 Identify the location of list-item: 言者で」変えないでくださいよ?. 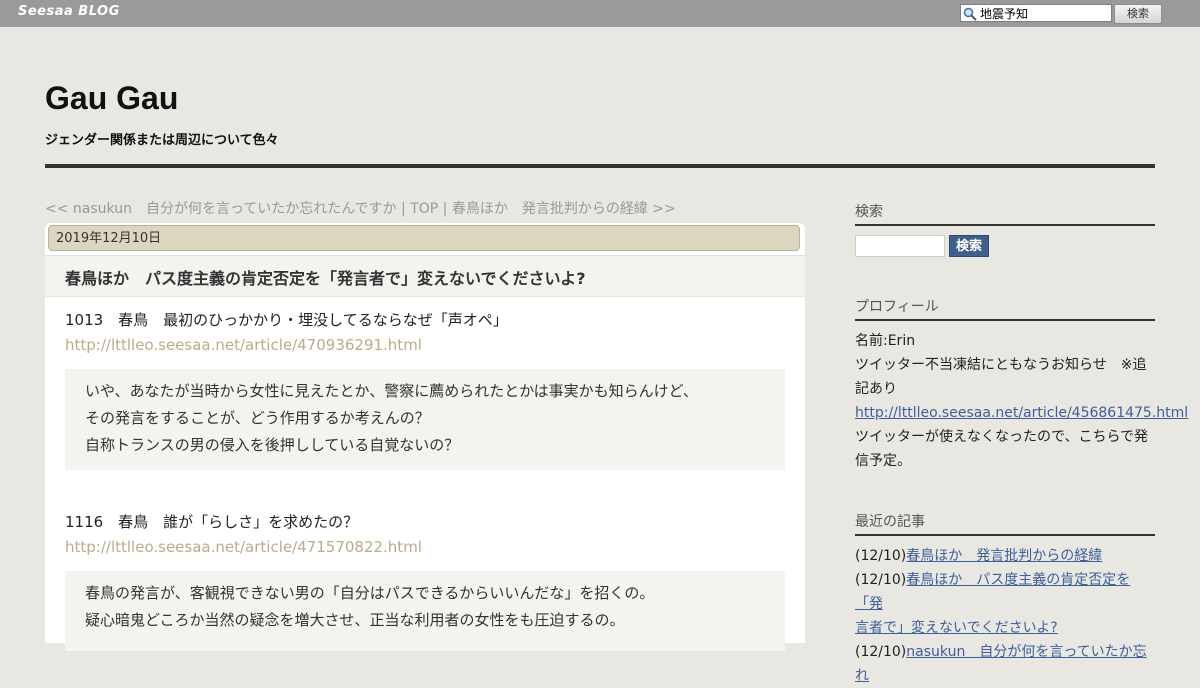
(1005, 628).